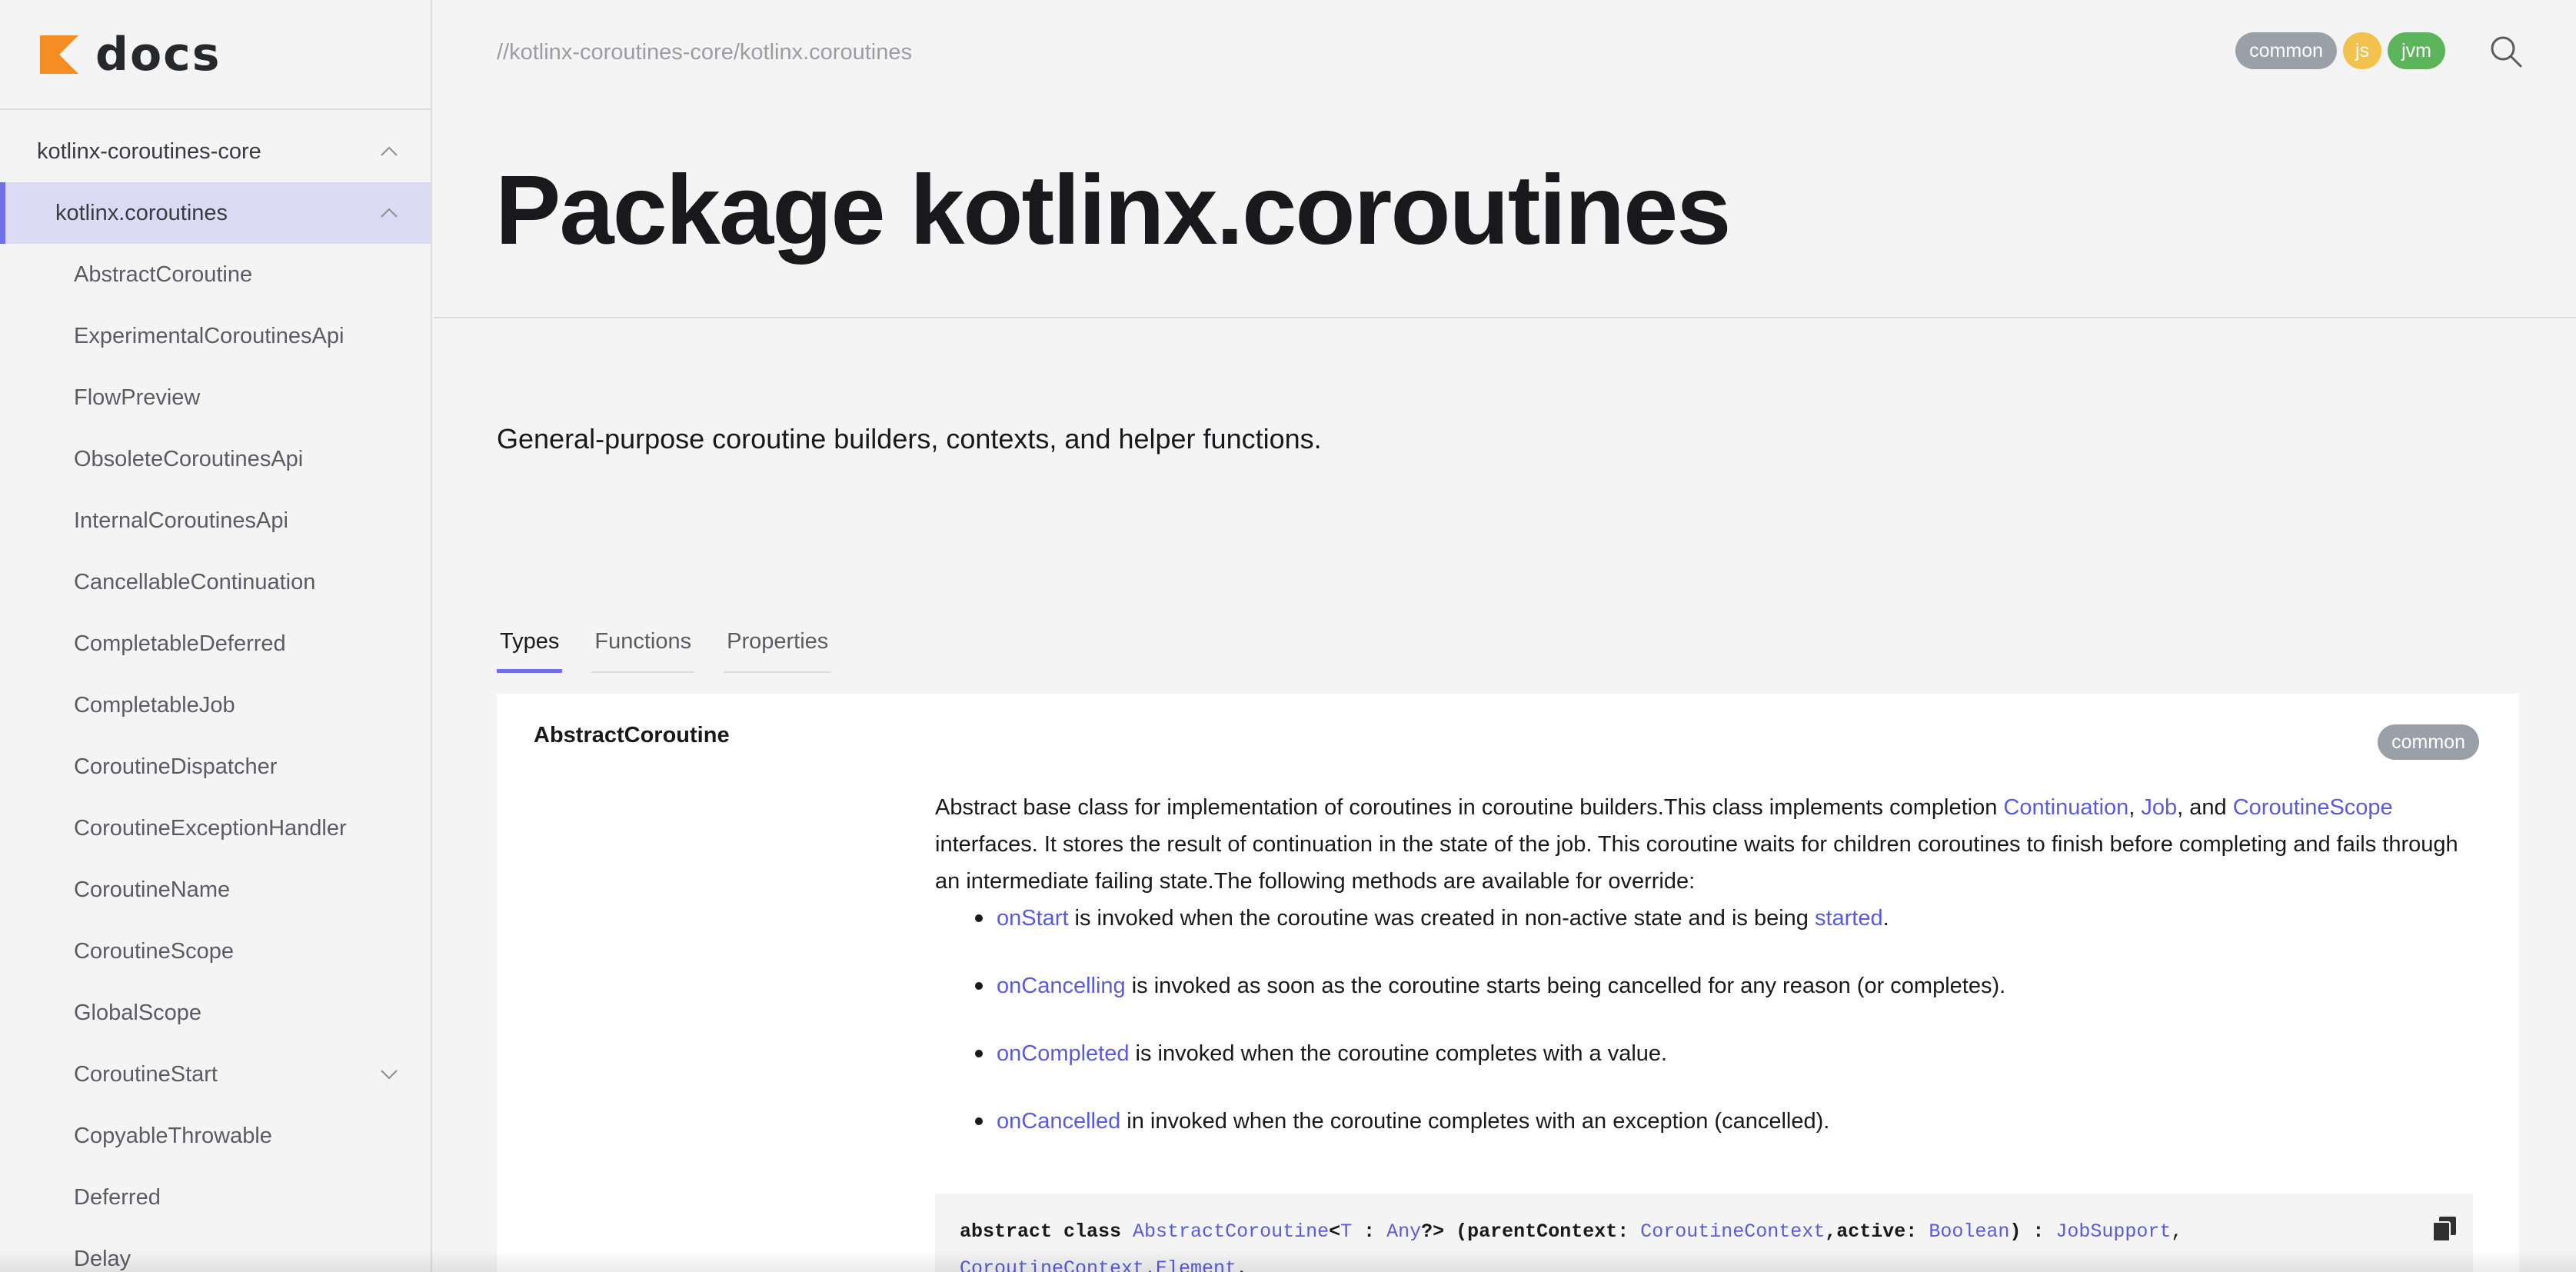 This screenshot has height=1272, width=2576. I want to click on sidebar-item-cancellablecontinuation: CancellableContinuation, so click(215, 582).